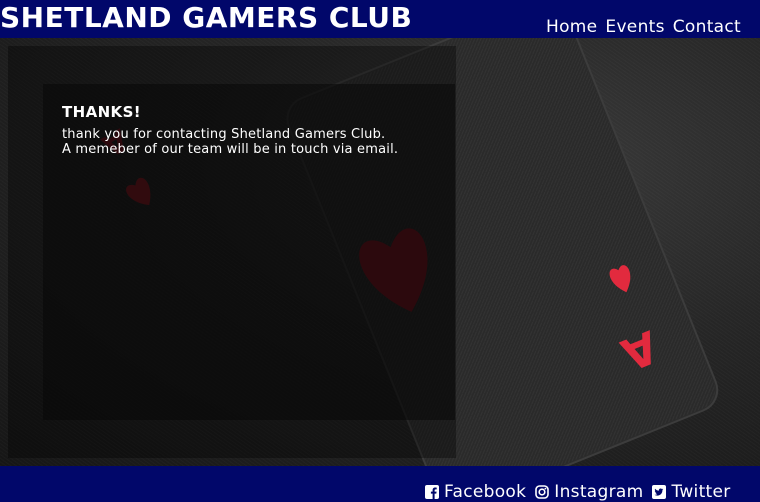  I want to click on twitter-label: Twitter, so click(701, 492).